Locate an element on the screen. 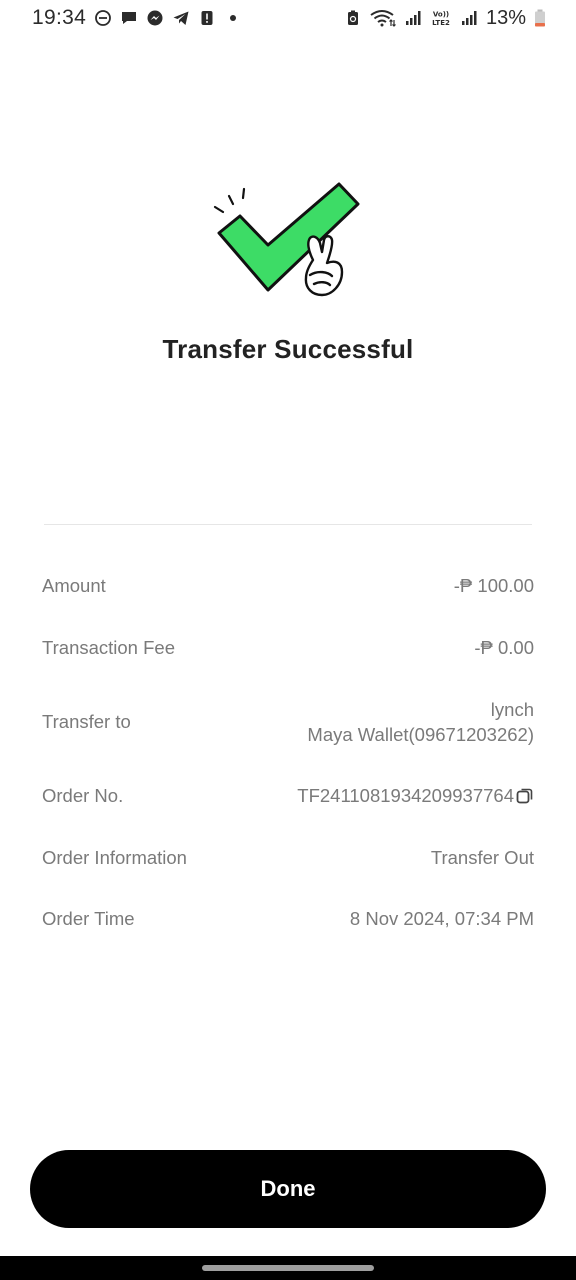  order-no-value: TF2411081934209937764 is located at coordinates (405, 795).